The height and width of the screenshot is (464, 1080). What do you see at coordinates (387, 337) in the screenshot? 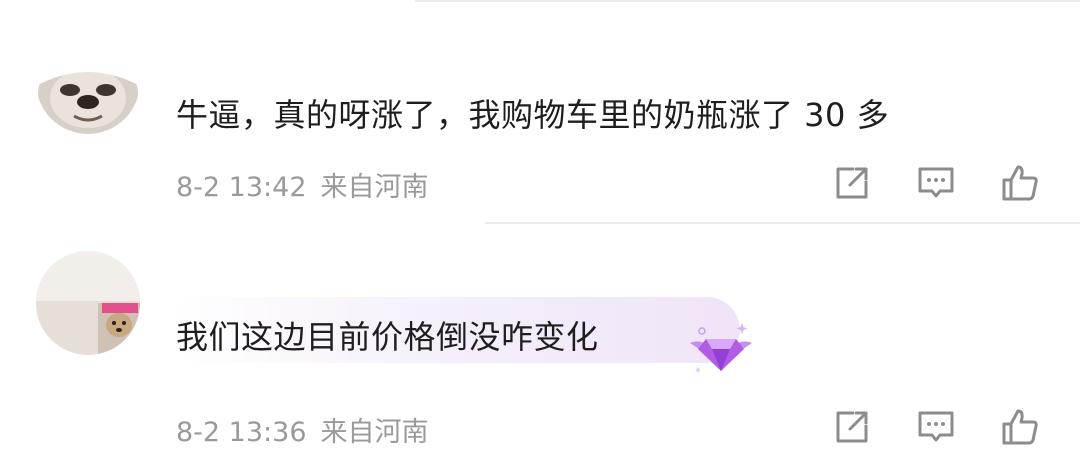
I see `comment-text: 我们这边目前价格倒没咋变化` at bounding box center [387, 337].